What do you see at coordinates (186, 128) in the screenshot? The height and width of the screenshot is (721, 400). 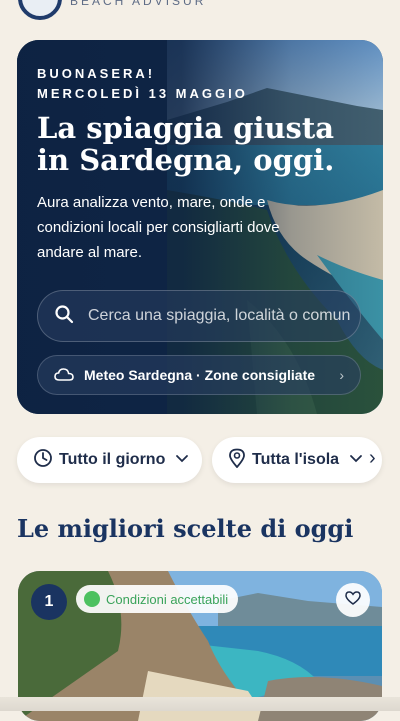 I see `hero-title-line1: La spiaggia giusta` at bounding box center [186, 128].